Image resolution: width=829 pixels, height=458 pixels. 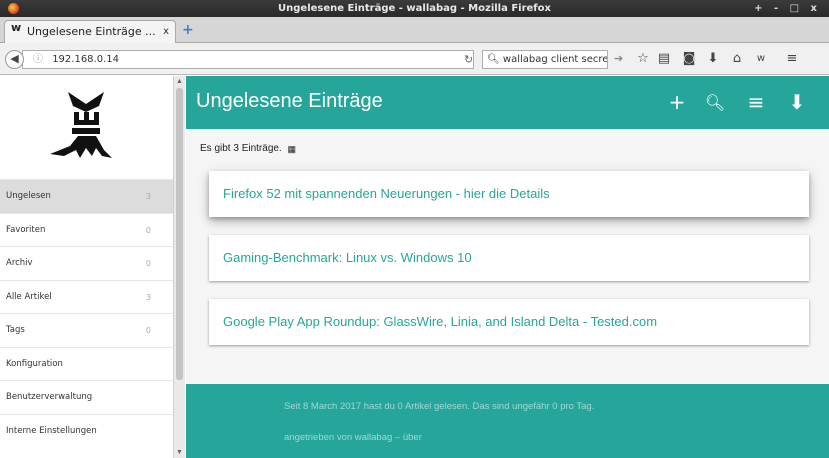 I want to click on sidebar-item-label: Tags, so click(x=15, y=330).